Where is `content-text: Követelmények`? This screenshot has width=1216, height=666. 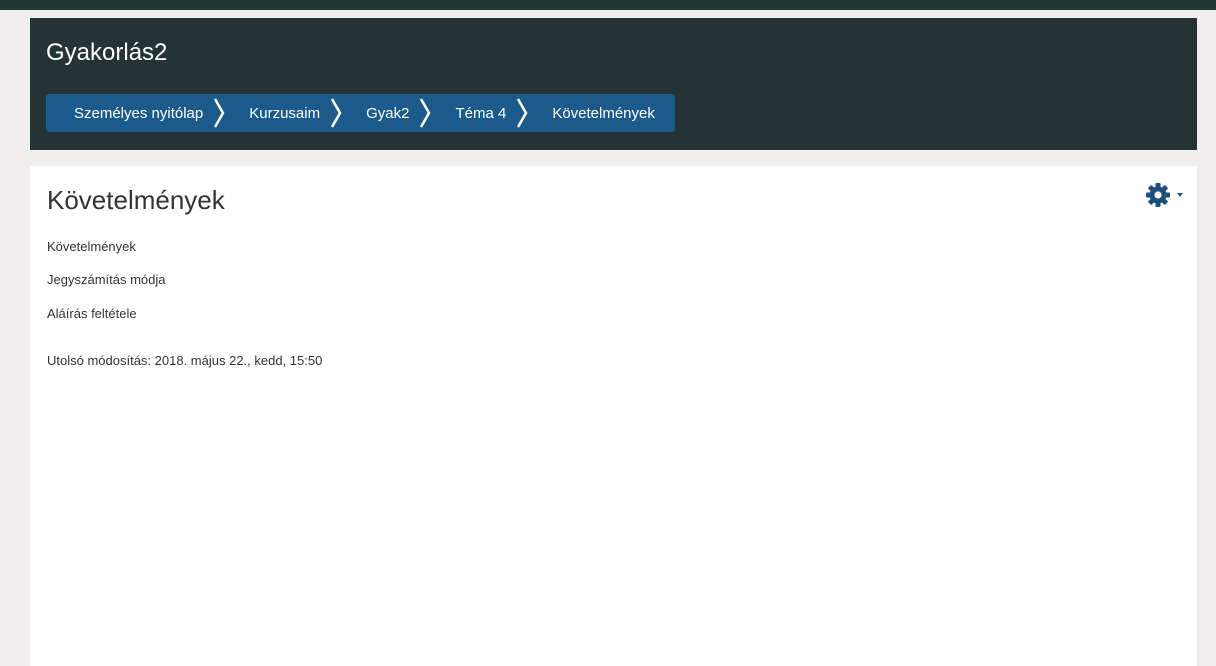 content-text: Követelmények is located at coordinates (91, 246).